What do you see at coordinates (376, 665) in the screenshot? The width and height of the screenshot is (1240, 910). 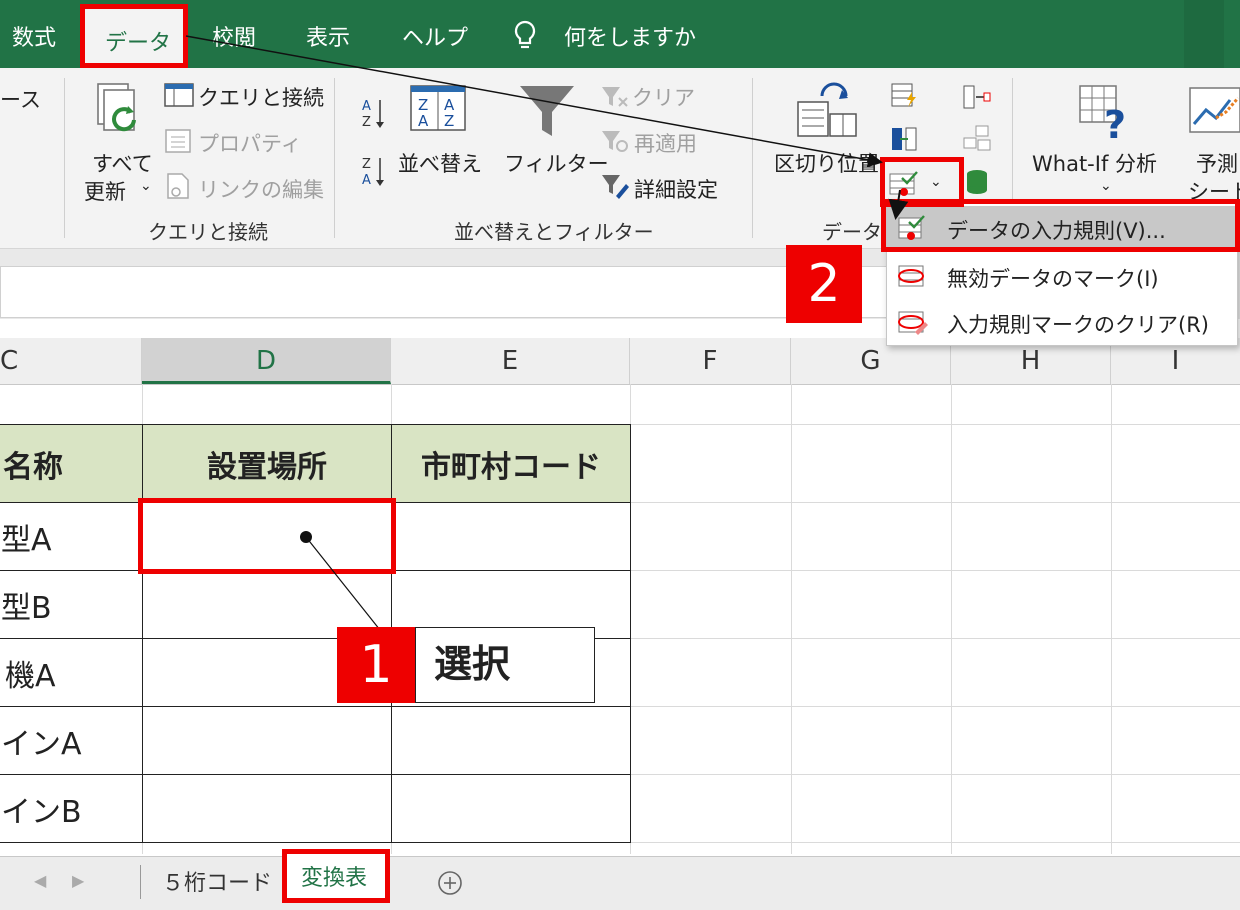 I see `step-1-badge: 1` at bounding box center [376, 665].